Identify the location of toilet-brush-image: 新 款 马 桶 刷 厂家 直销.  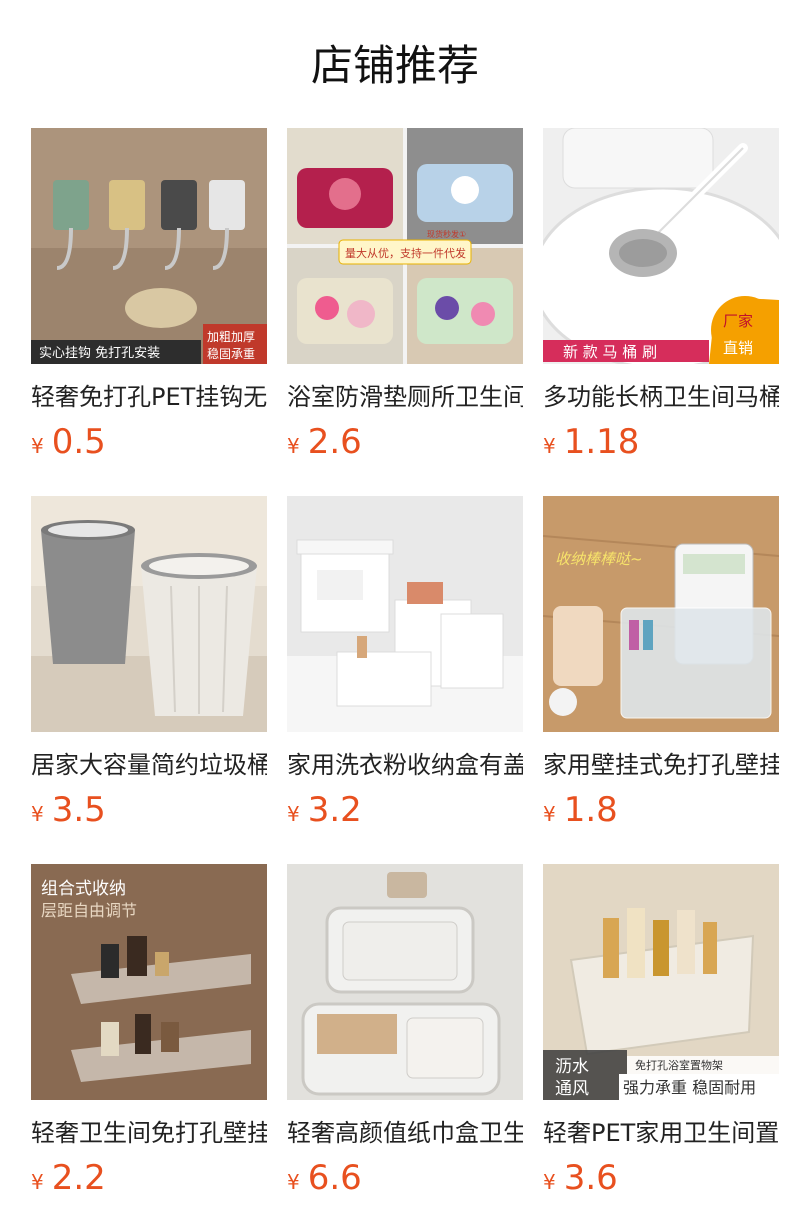
(661, 246).